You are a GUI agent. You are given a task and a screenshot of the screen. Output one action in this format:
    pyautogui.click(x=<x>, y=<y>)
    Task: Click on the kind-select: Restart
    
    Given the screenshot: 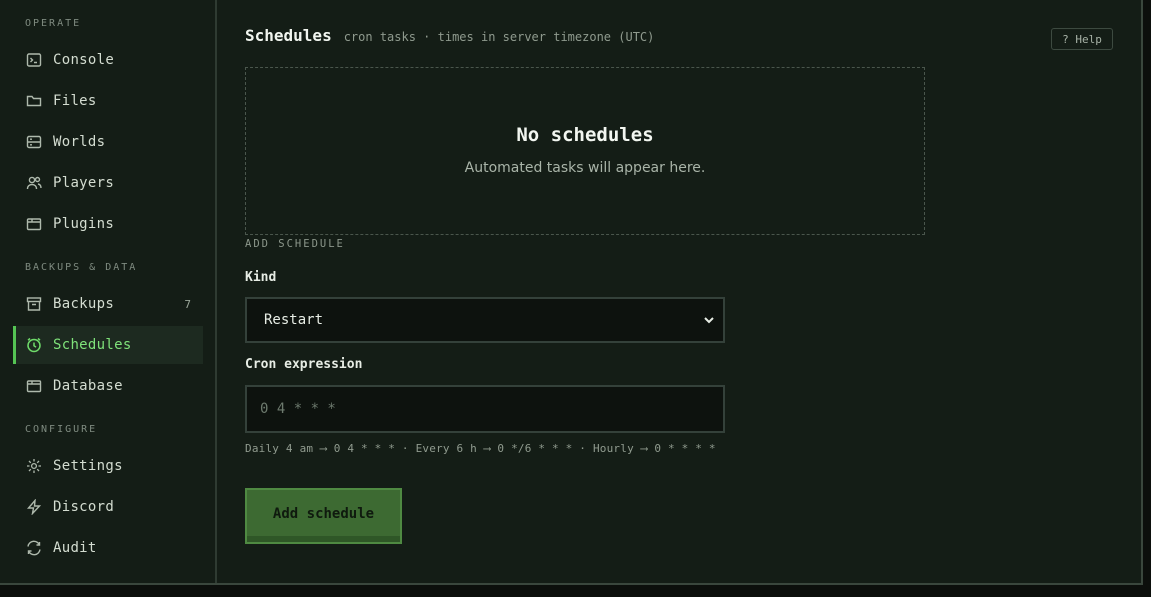 What is the action you would take?
    pyautogui.click(x=485, y=320)
    